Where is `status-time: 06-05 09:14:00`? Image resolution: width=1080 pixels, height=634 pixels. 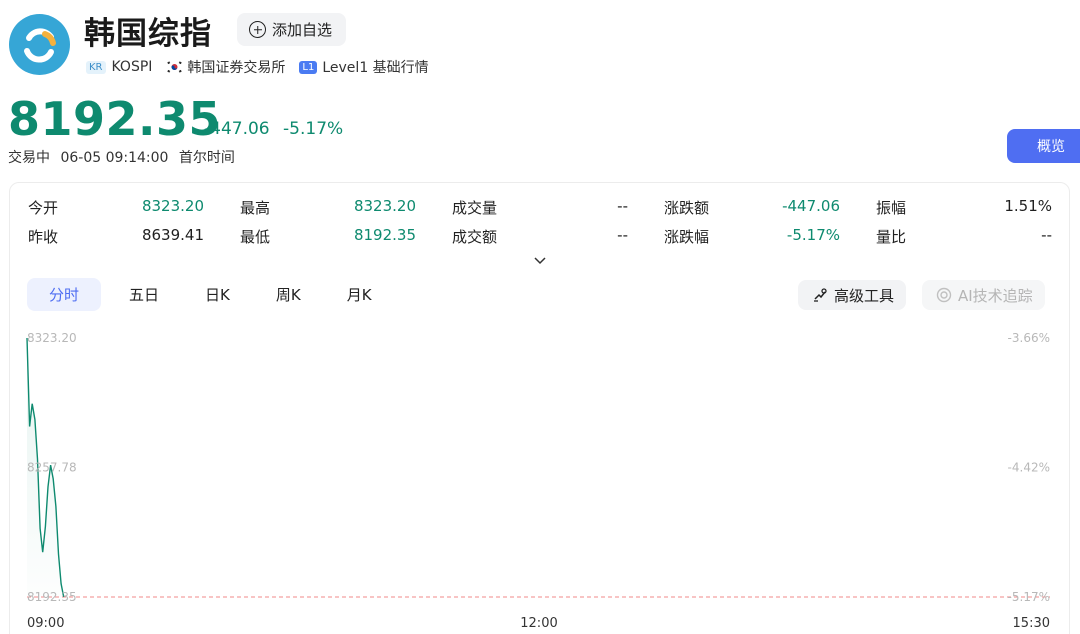 status-time: 06-05 09:14:00 is located at coordinates (114, 158).